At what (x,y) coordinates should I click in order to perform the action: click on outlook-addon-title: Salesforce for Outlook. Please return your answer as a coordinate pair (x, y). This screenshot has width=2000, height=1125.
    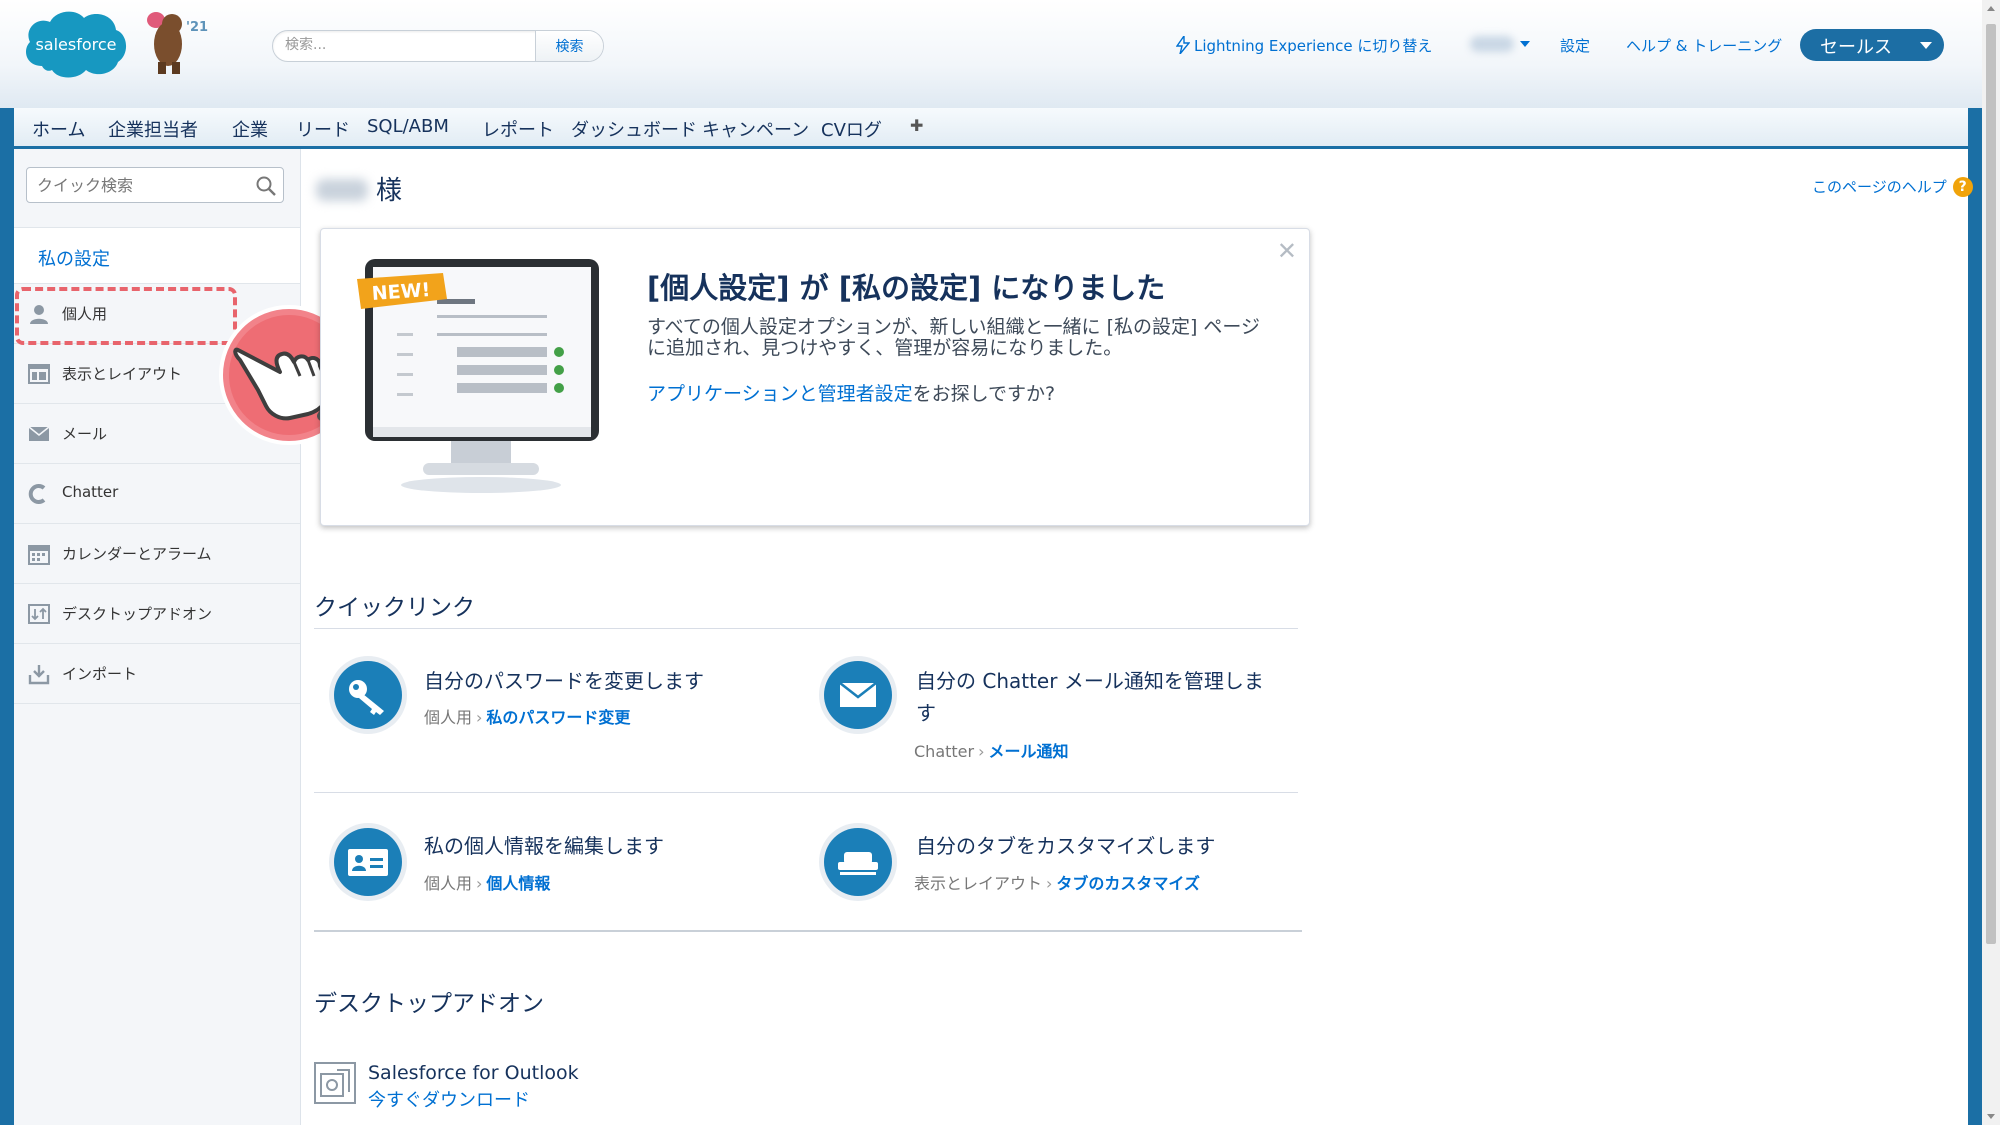
    Looking at the image, I should click on (473, 1073).